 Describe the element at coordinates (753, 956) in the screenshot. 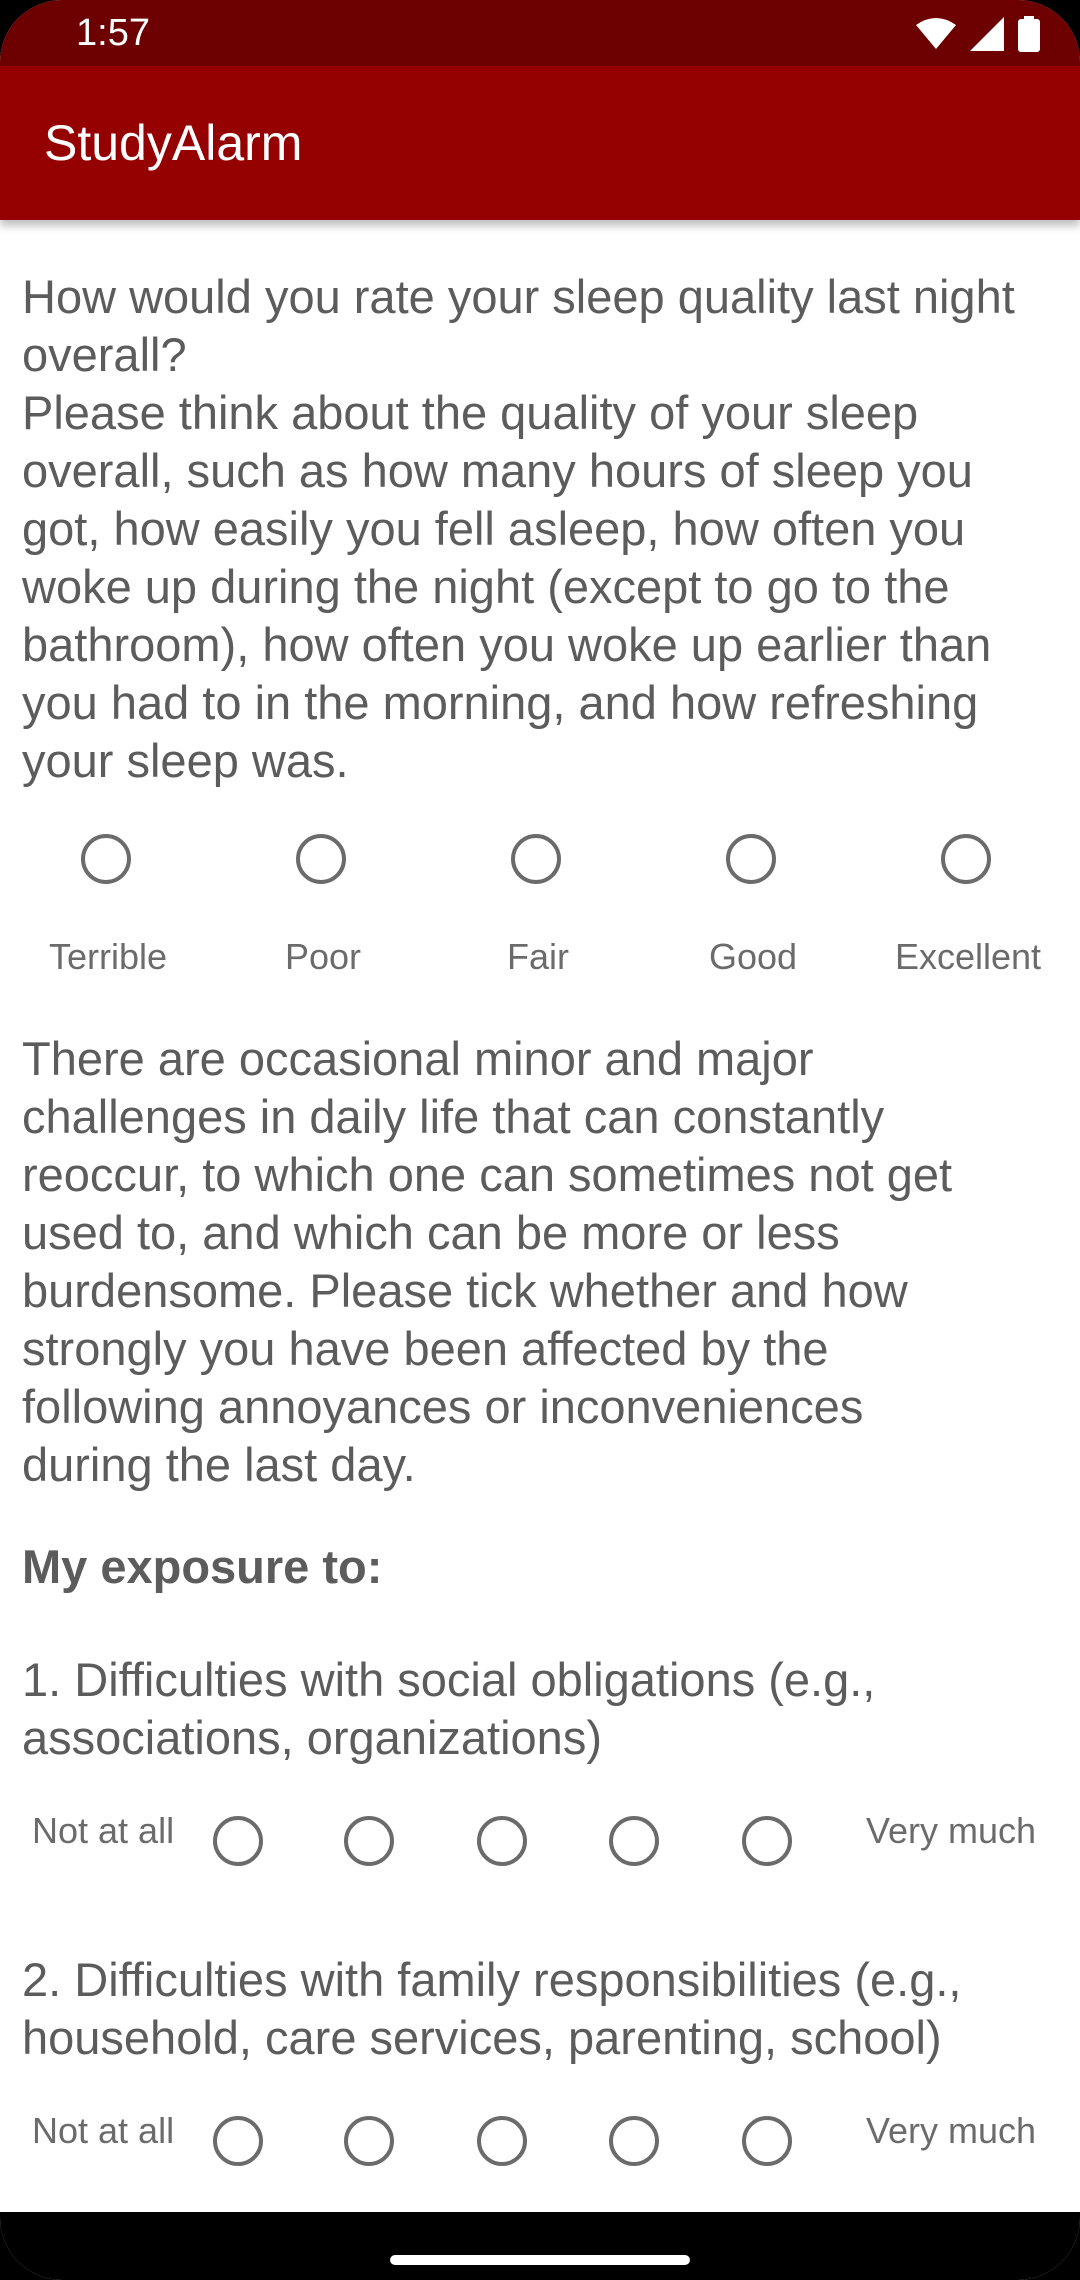

I see `option-label-good: Good` at that location.